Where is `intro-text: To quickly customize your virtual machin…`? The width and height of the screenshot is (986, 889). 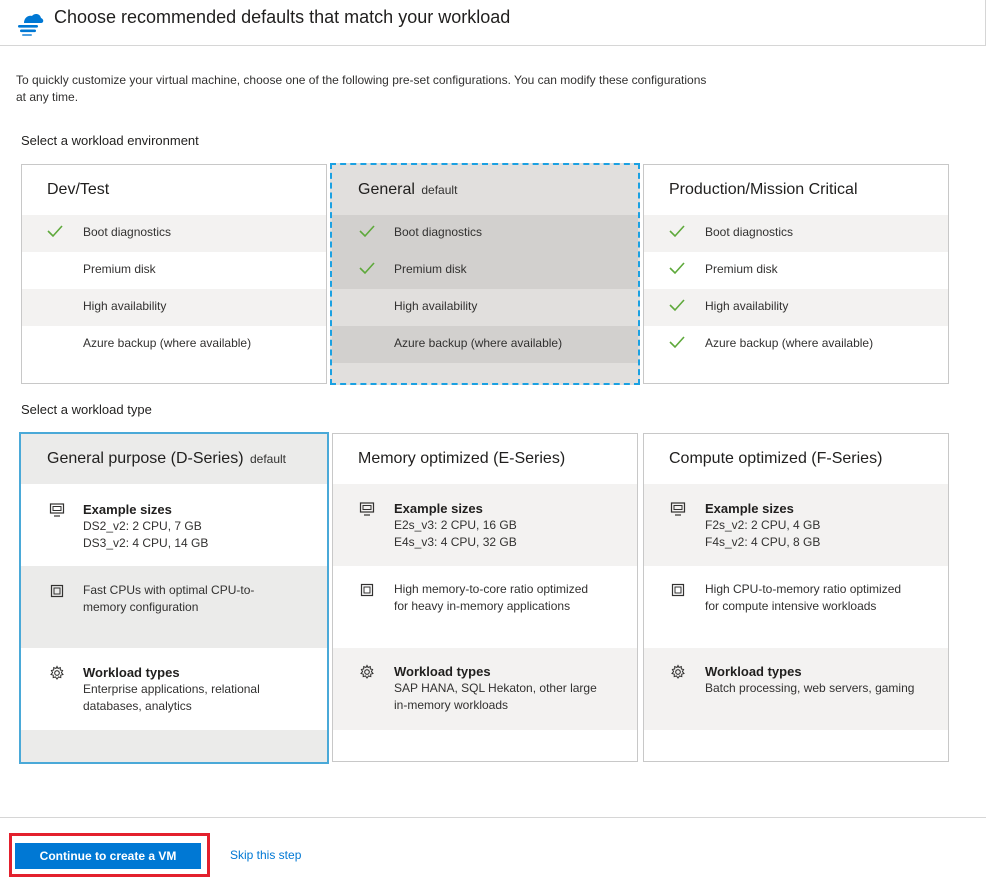 intro-text: To quickly customize your virtual machin… is located at coordinates (361, 88).